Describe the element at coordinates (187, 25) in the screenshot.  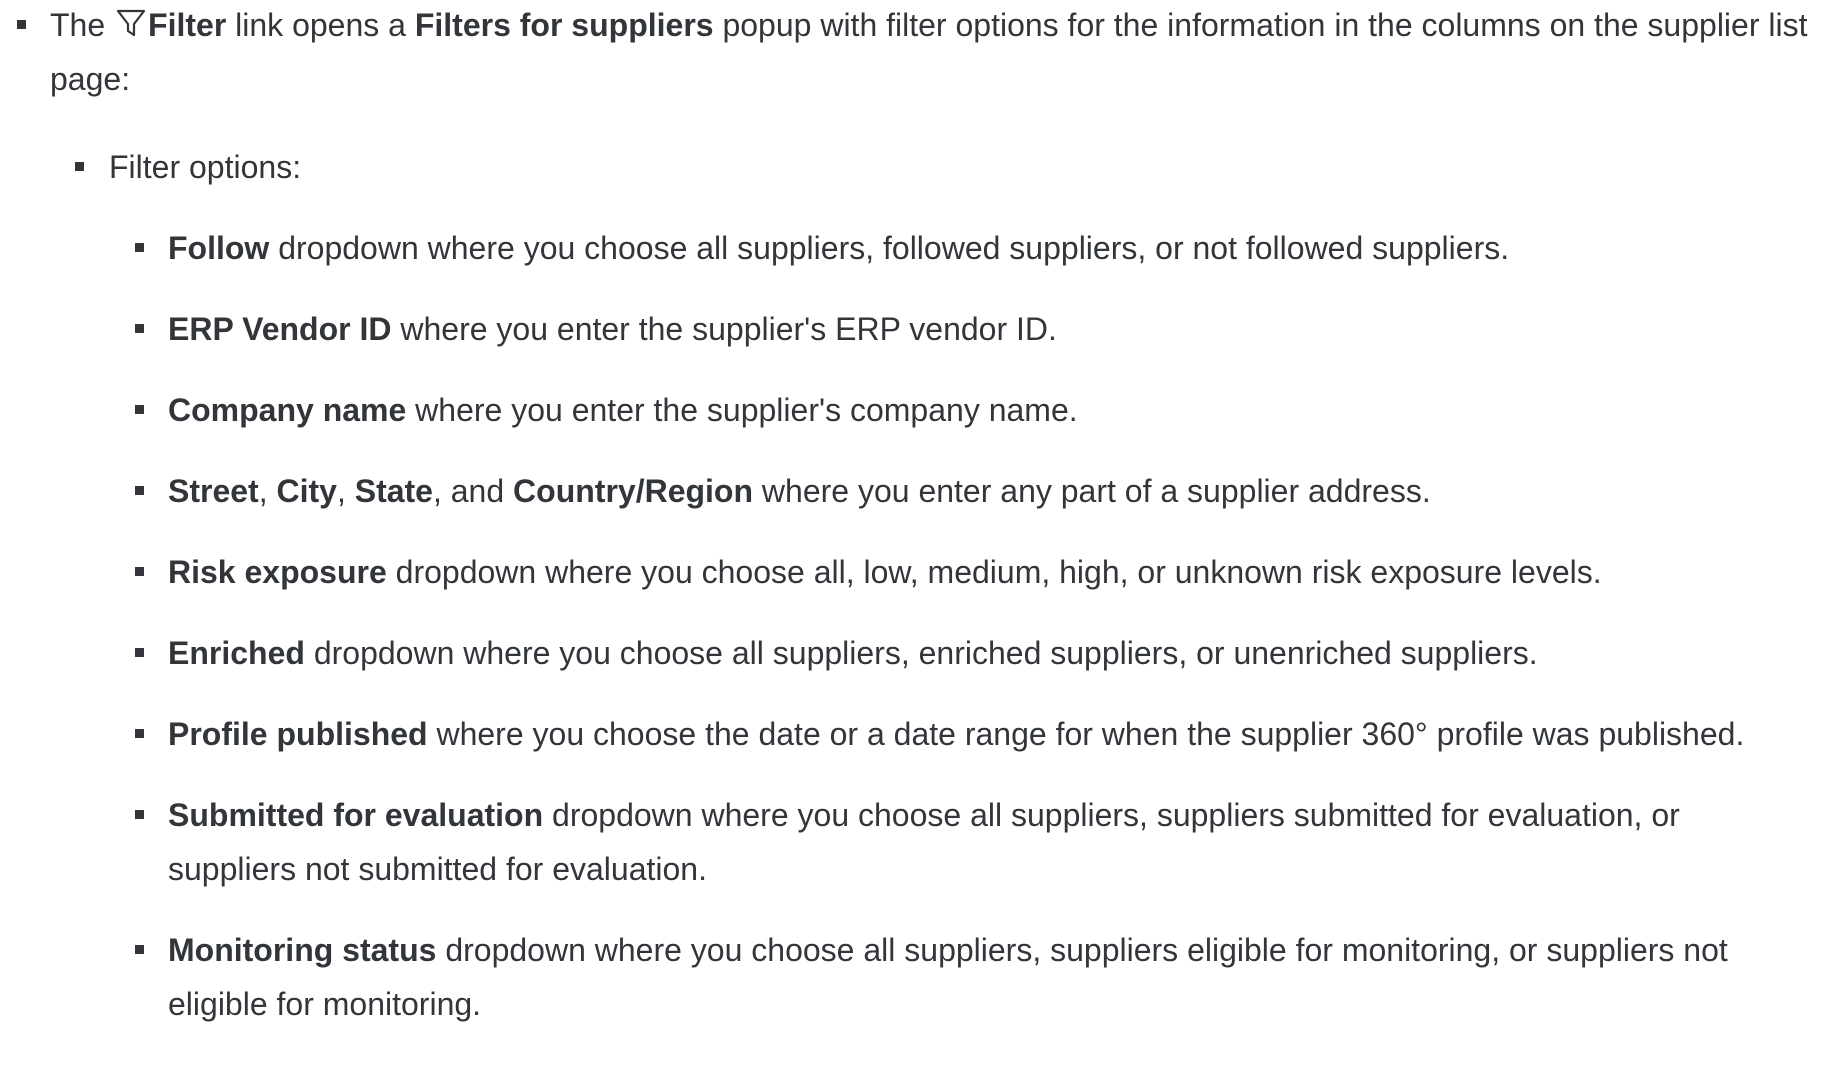
I see `filter-link-label: Filter` at that location.